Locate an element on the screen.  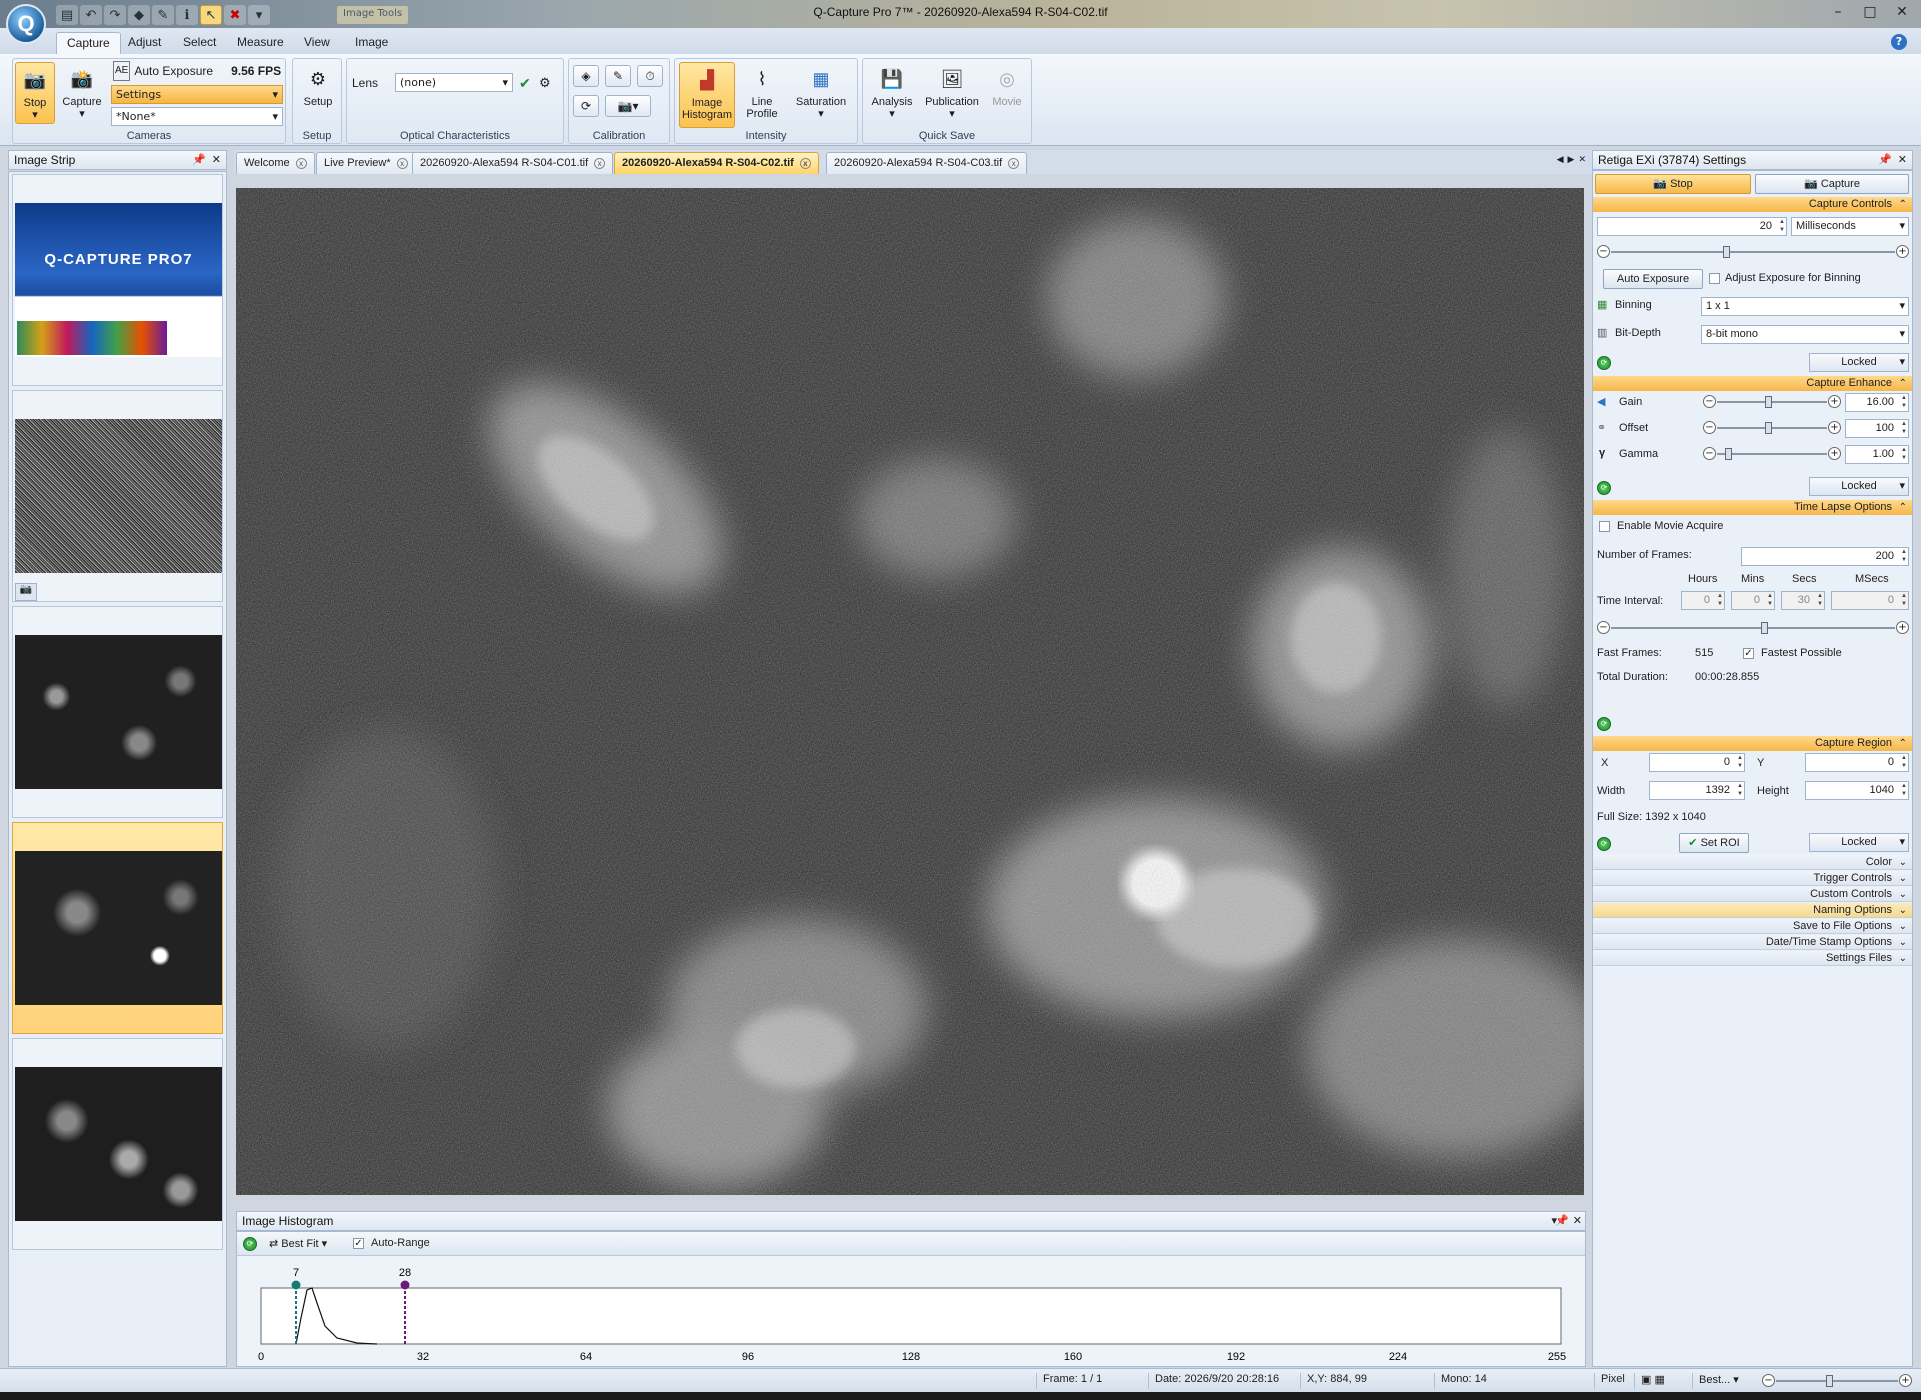
help-icon: ? is located at coordinates (1899, 42).